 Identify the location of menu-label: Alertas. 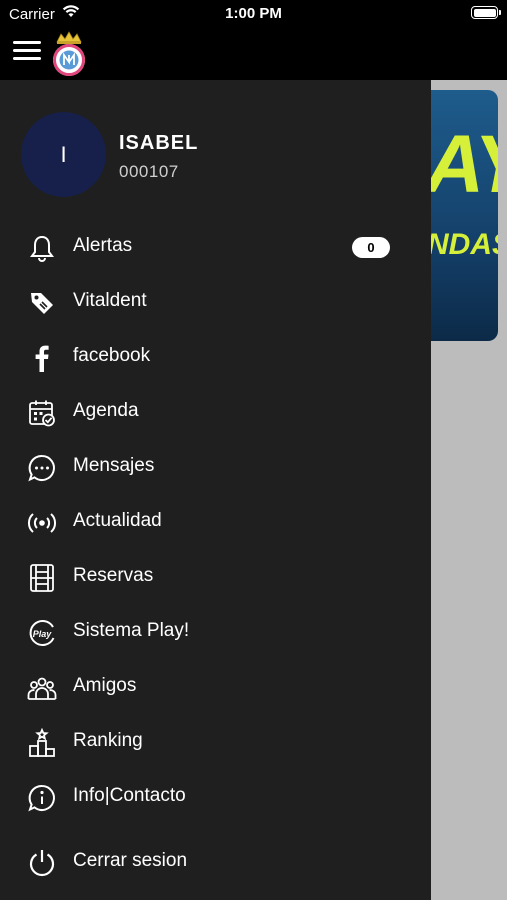
(103, 245).